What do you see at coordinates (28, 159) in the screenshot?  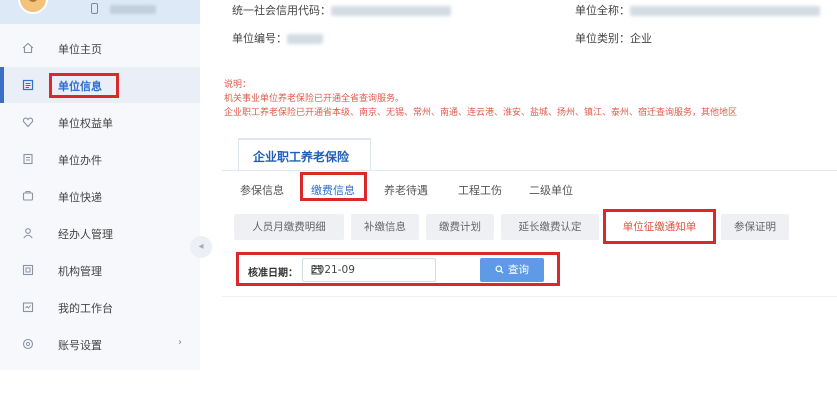 I see `doc-icon` at bounding box center [28, 159].